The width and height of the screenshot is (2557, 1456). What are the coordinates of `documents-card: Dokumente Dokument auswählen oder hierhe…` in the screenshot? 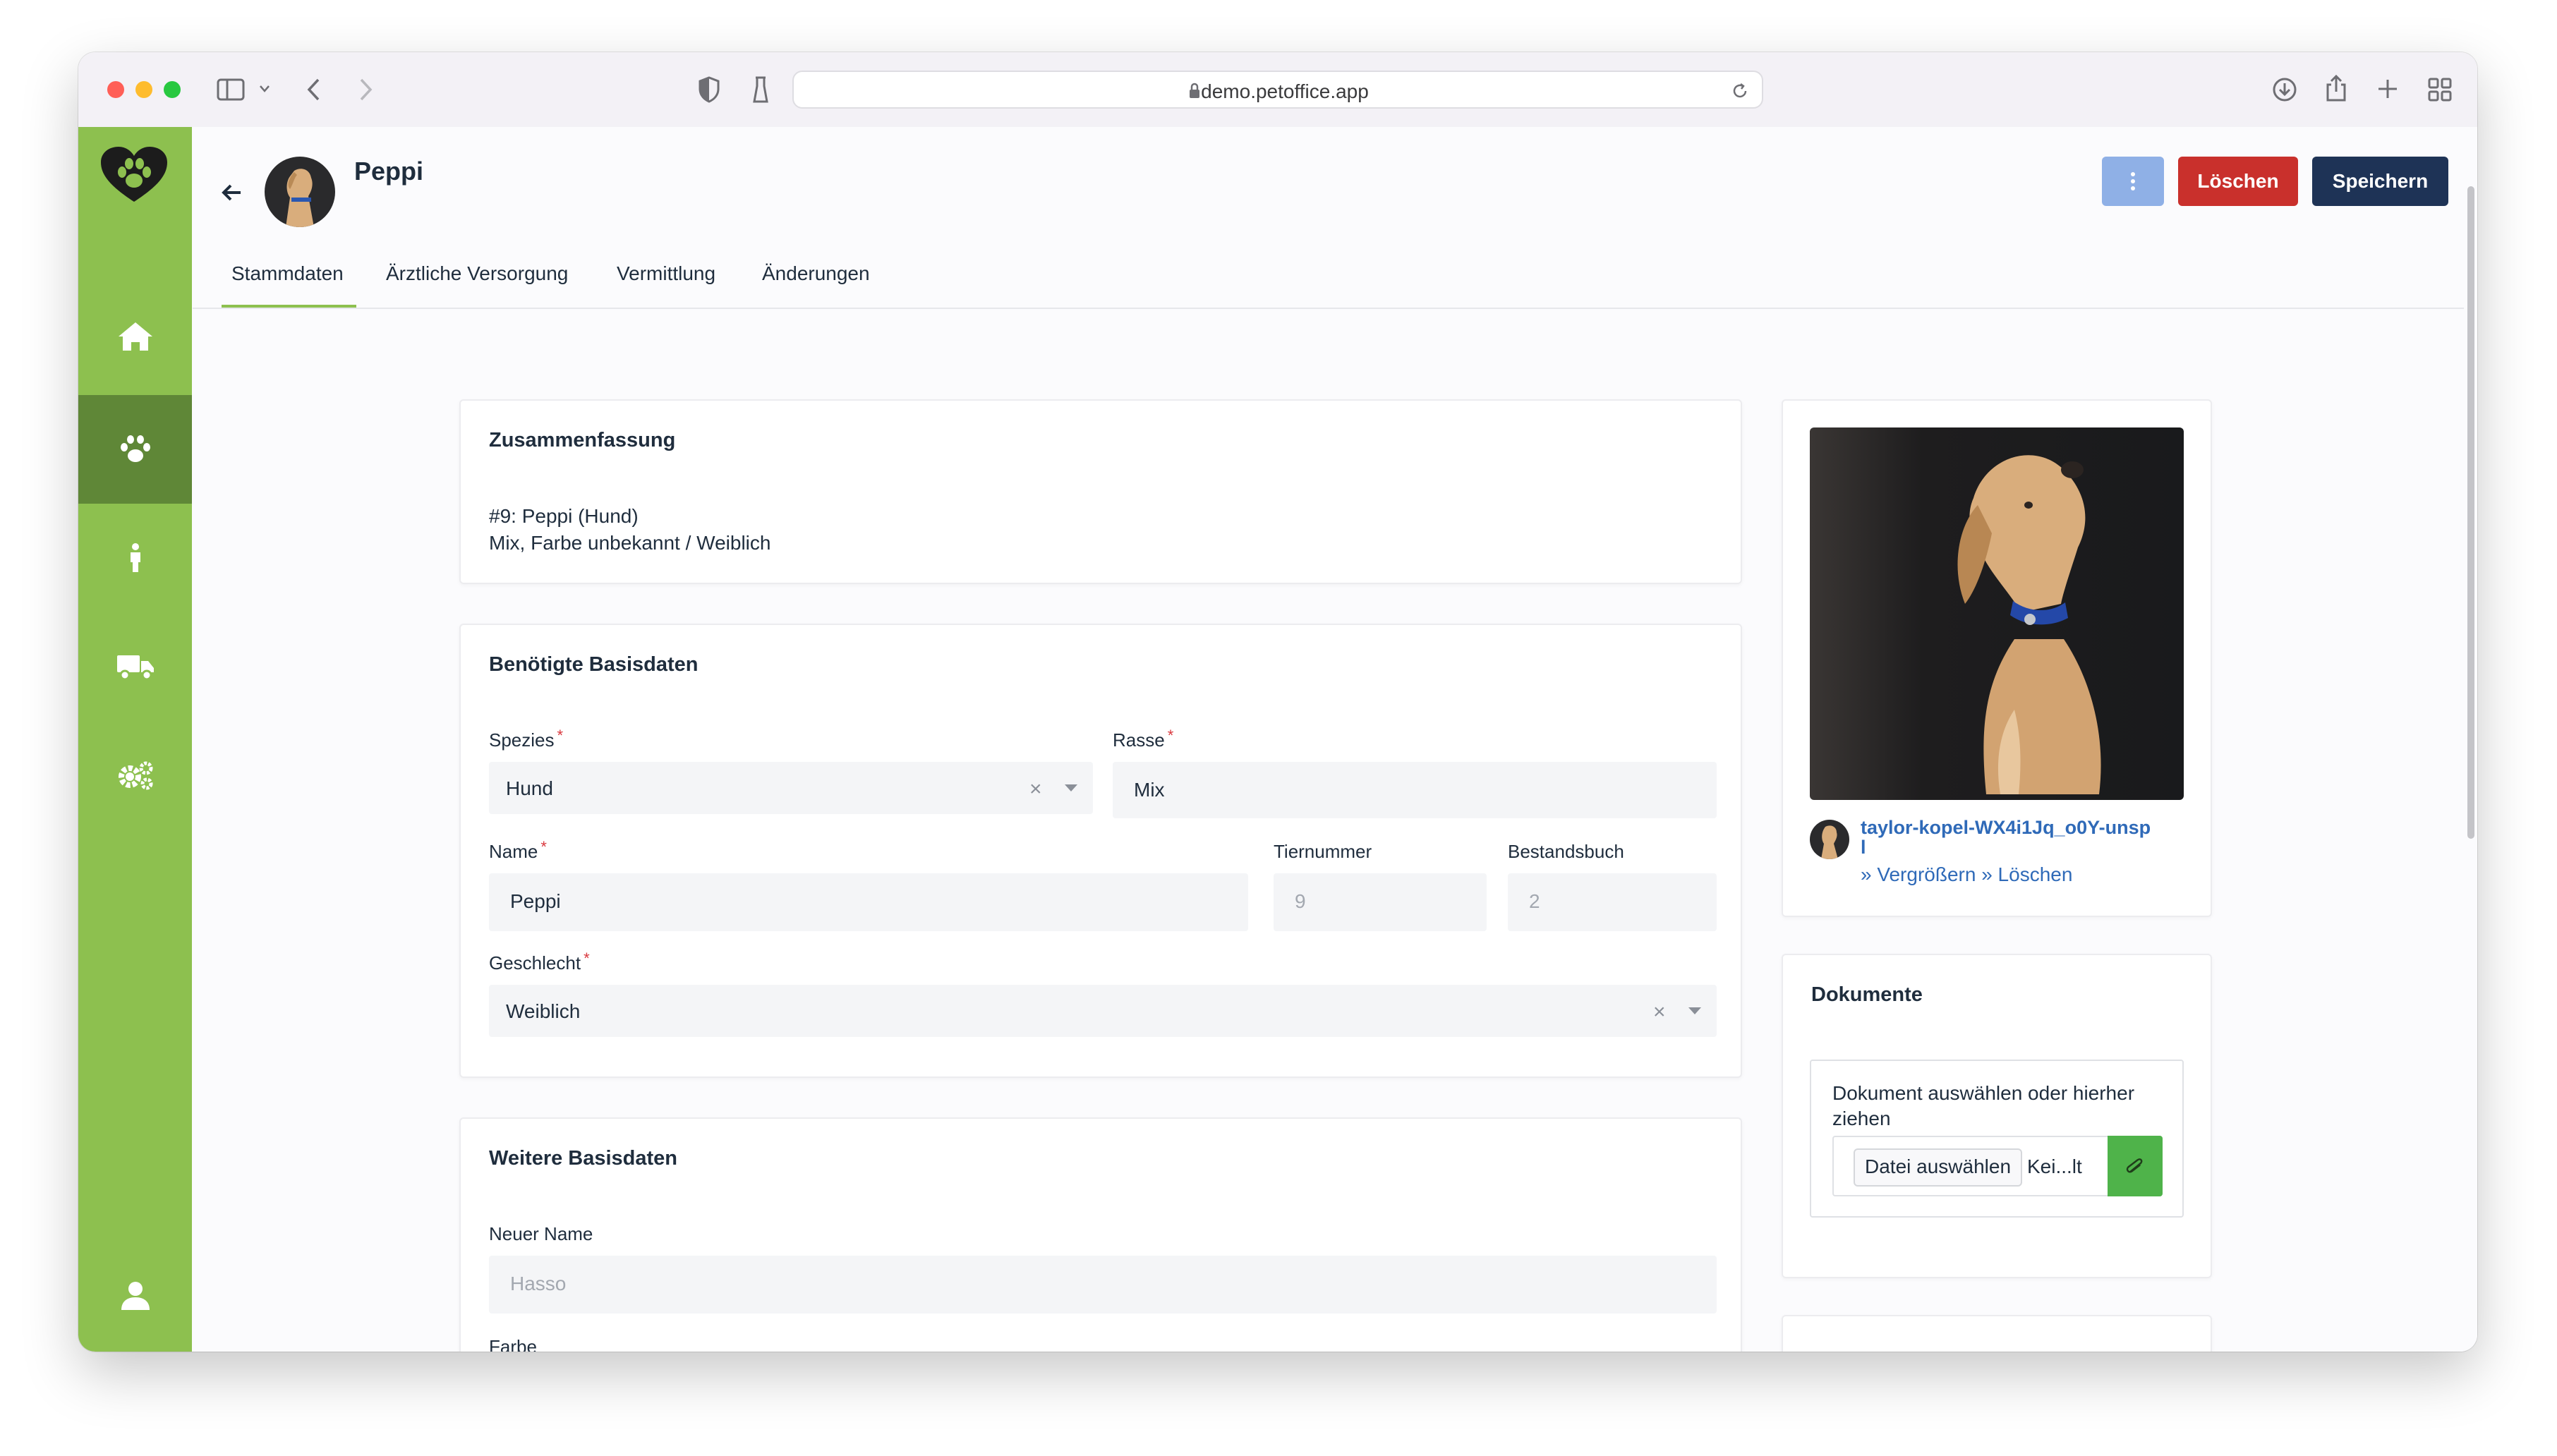 It's located at (1997, 1116).